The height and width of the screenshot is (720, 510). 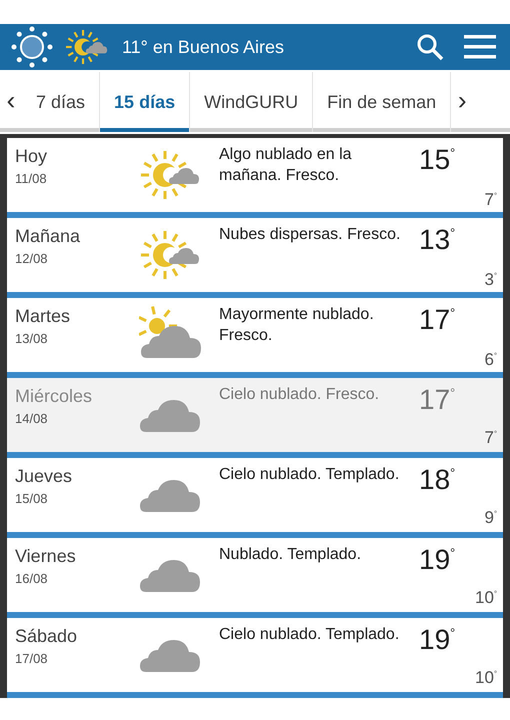 I want to click on low-temperature: 6$^{°}$, so click(x=490, y=360).